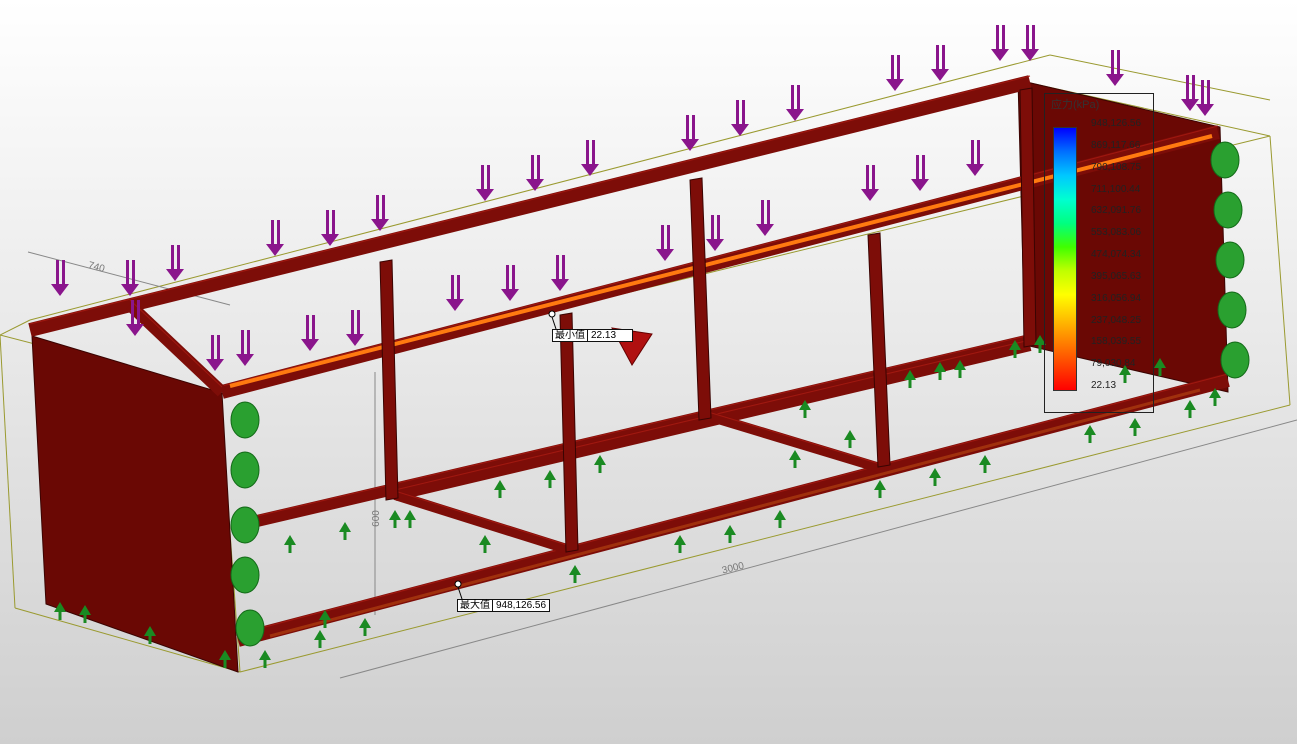 The image size is (1297, 744). What do you see at coordinates (1116, 233) in the screenshot?
I see `legend-label: 553,083.06` at bounding box center [1116, 233].